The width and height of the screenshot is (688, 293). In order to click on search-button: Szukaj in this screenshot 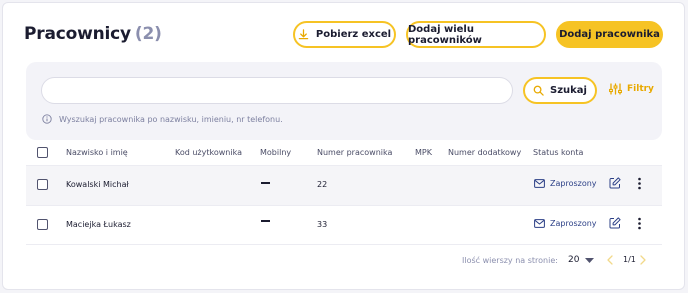, I will do `click(560, 90)`.